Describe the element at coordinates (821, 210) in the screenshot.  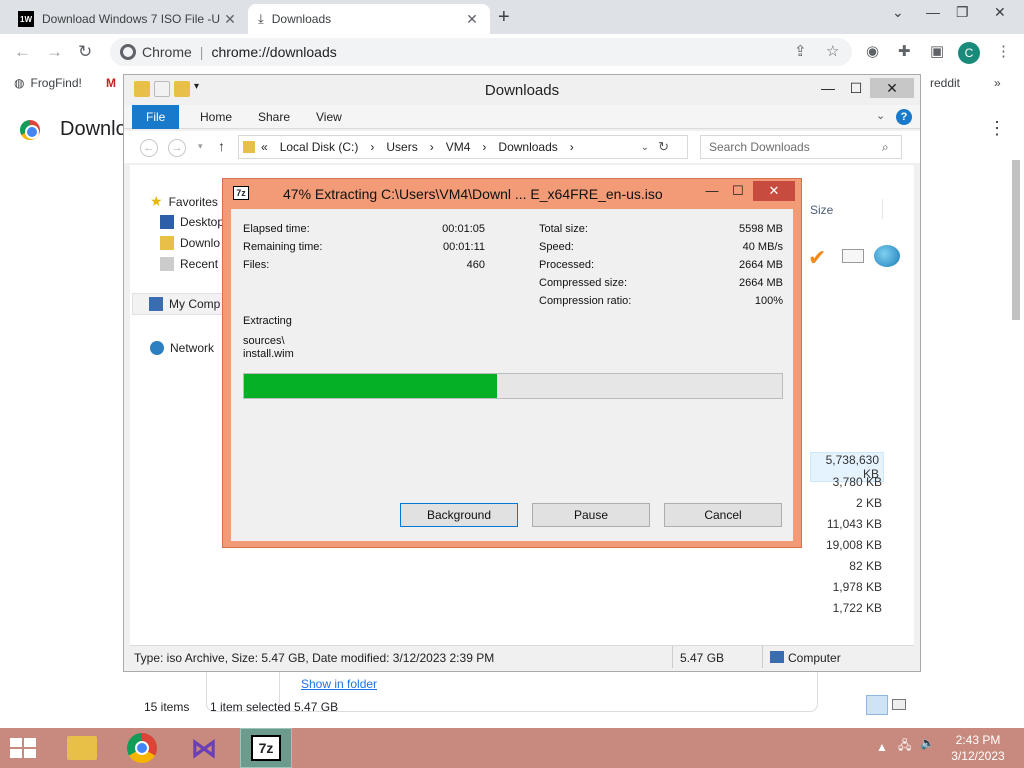
I see `size-column-header: Size` at that location.